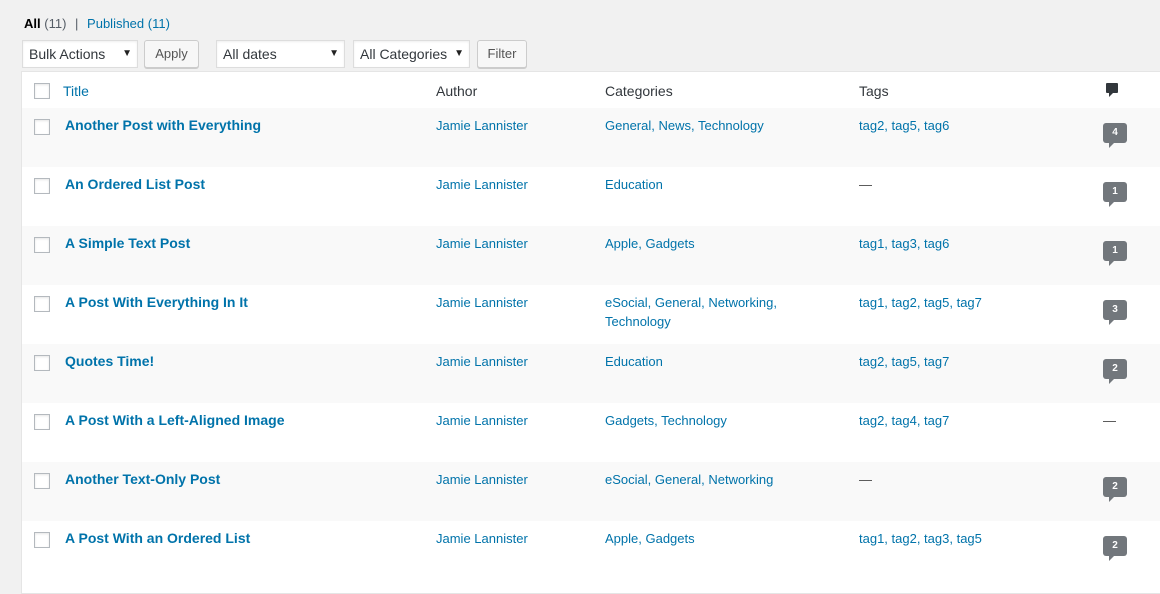 Image resolution: width=1160 pixels, height=594 pixels. I want to click on post-tags: tag1, tag2, tag5, tag7, so click(920, 302).